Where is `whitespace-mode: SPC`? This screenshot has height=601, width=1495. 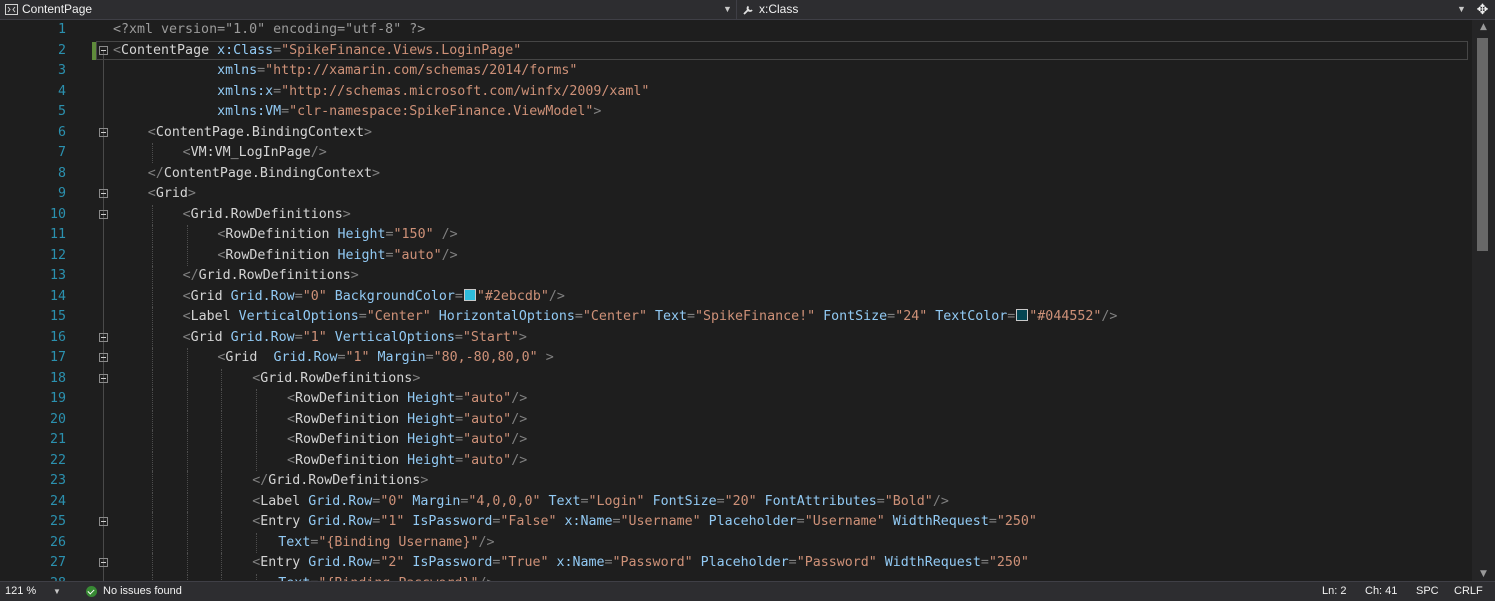
whitespace-mode: SPC is located at coordinates (1427, 591).